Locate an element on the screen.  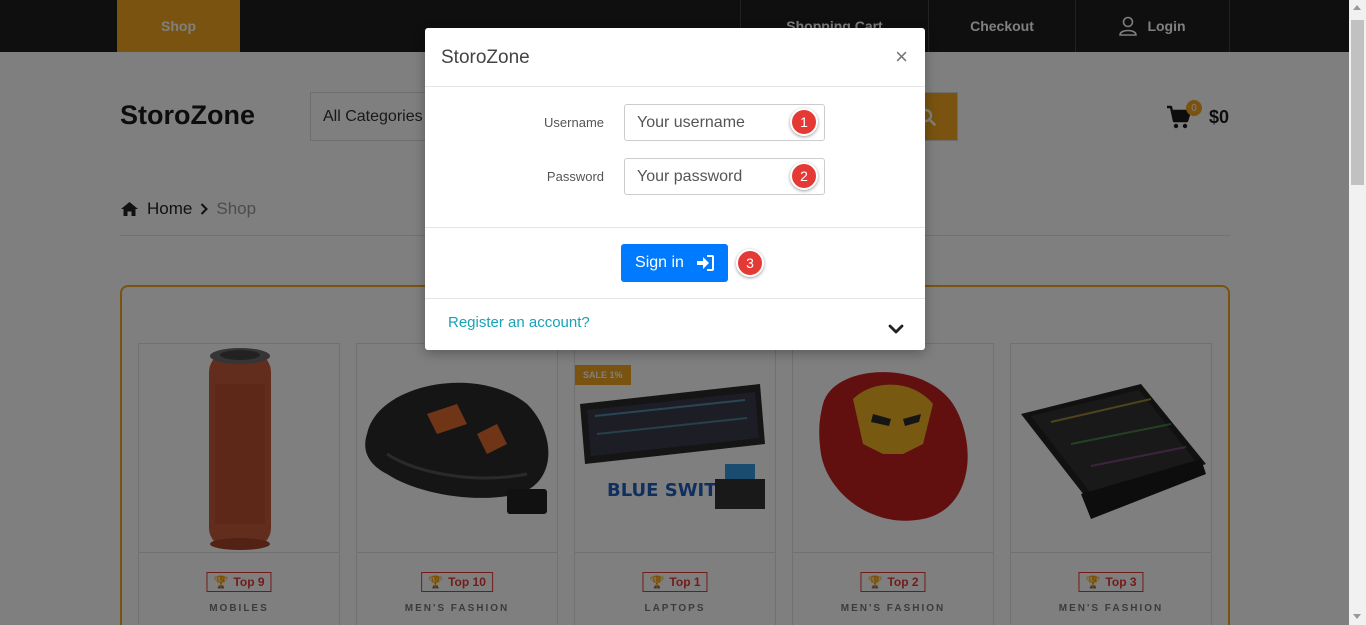
username-label: Username is located at coordinates (574, 122).